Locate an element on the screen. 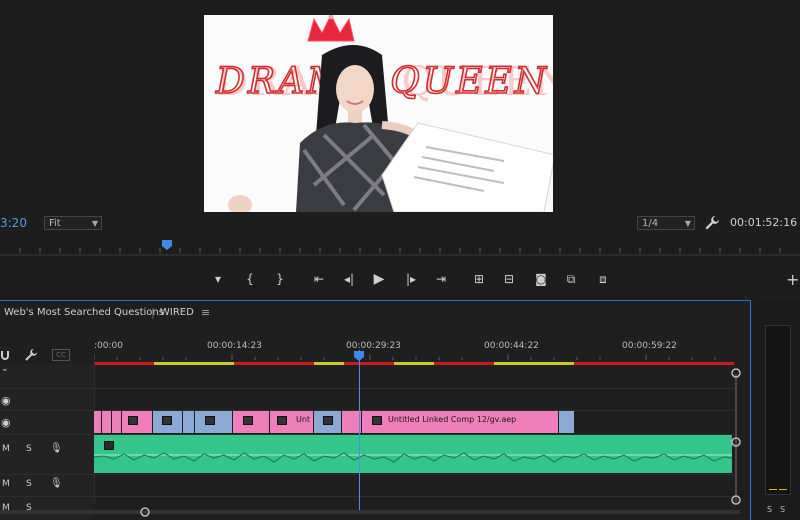  video-clip: Unt is located at coordinates (292, 422).